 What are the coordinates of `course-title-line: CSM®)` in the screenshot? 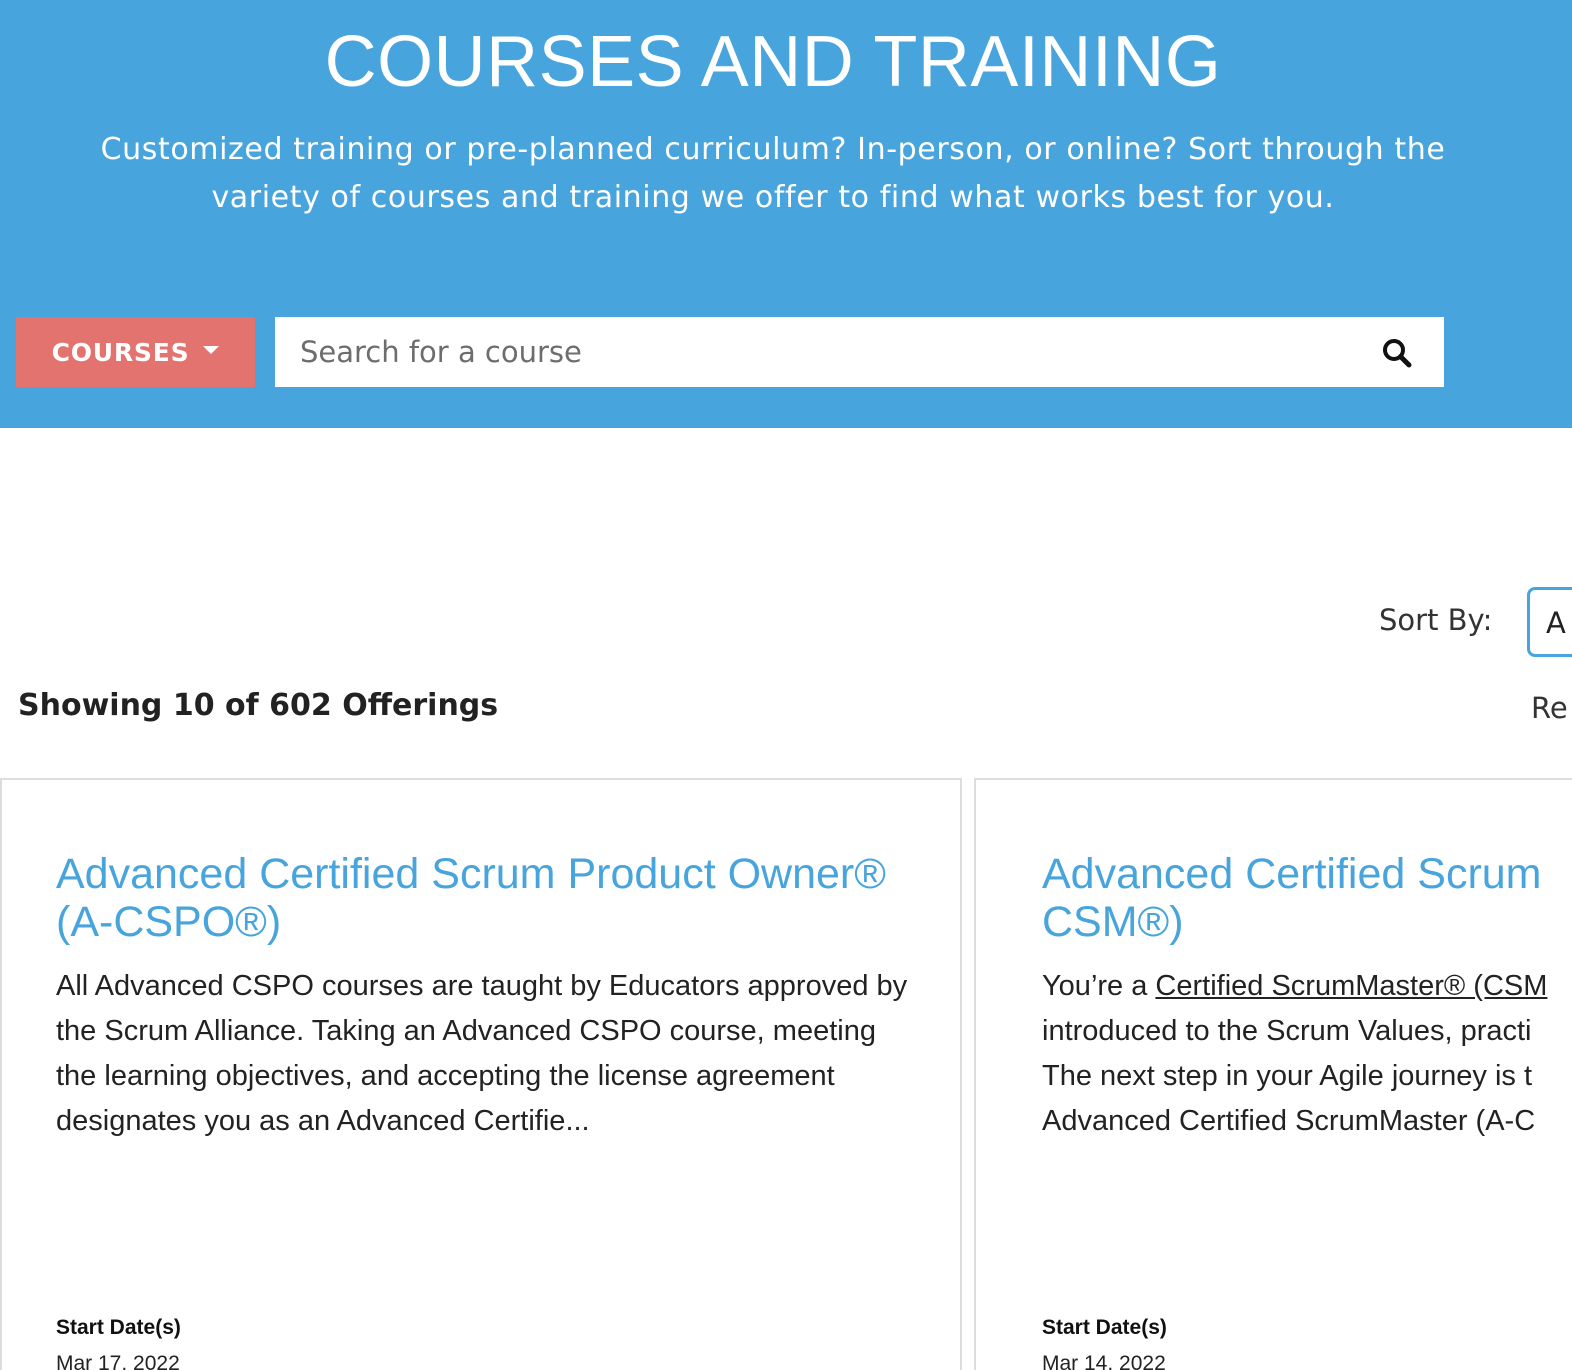 It's located at (1113, 922).